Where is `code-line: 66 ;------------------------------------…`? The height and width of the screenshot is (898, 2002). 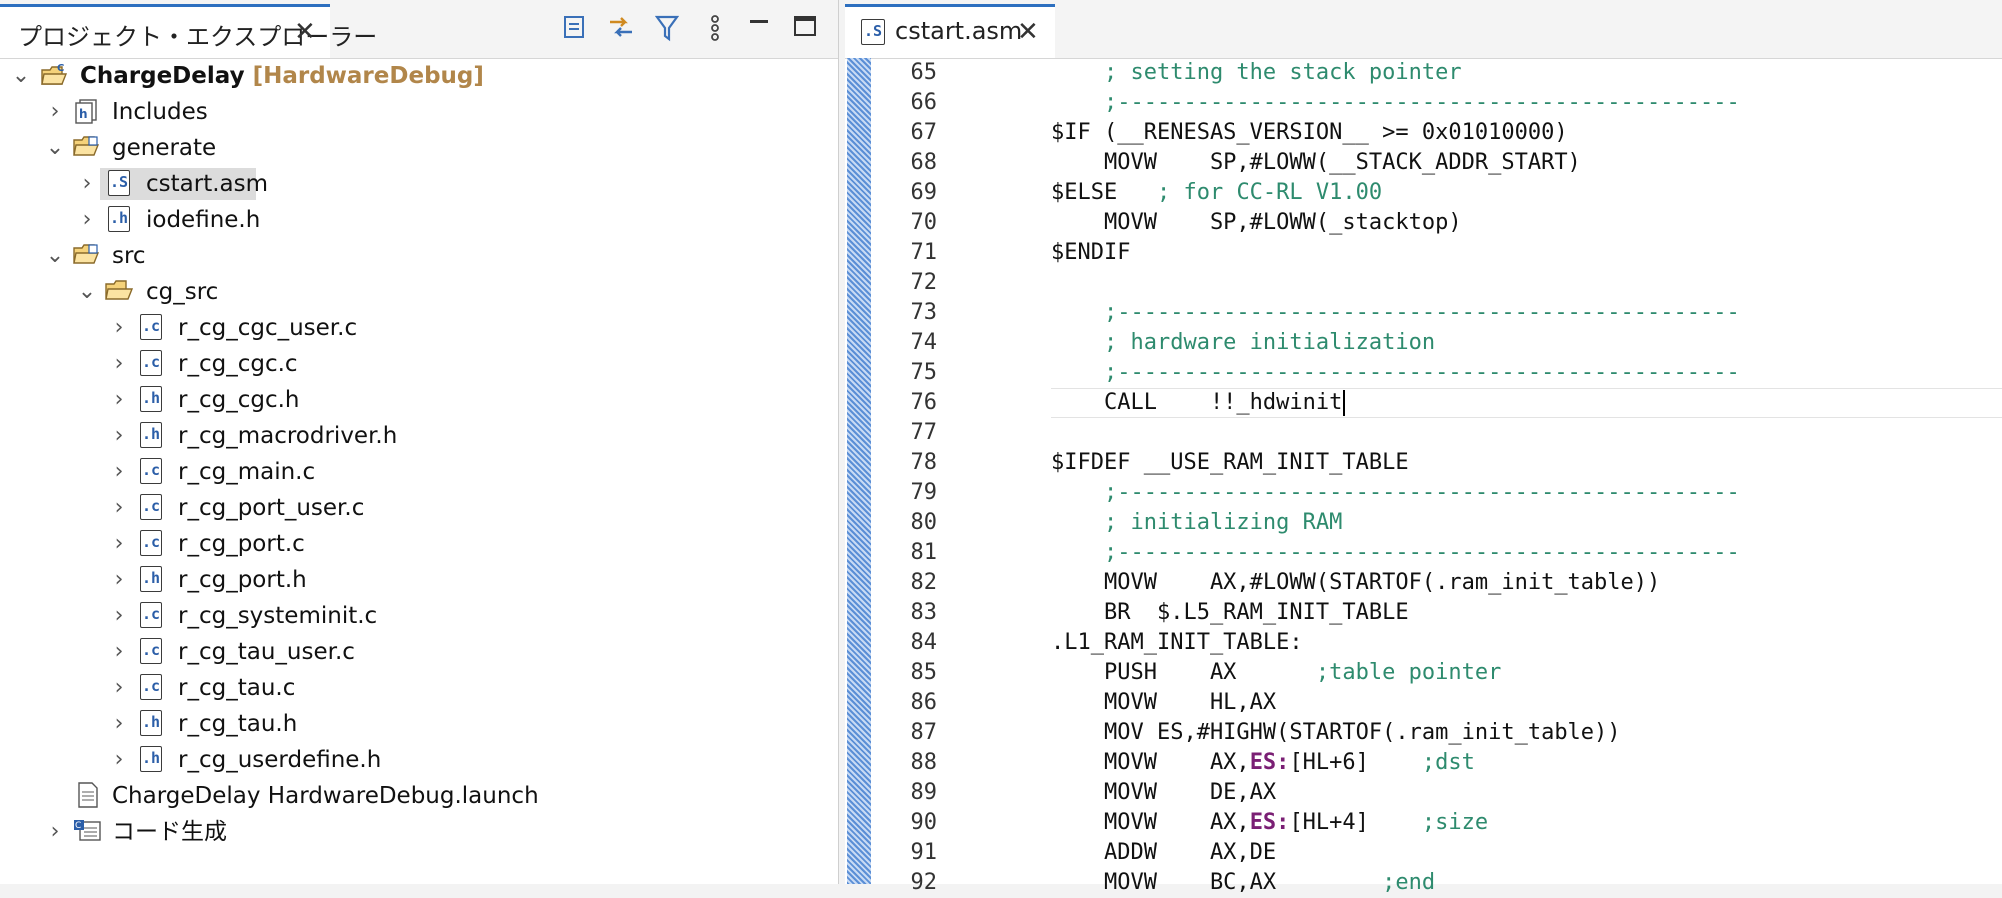
code-line: 66 ;------------------------------------… is located at coordinates (1436, 103).